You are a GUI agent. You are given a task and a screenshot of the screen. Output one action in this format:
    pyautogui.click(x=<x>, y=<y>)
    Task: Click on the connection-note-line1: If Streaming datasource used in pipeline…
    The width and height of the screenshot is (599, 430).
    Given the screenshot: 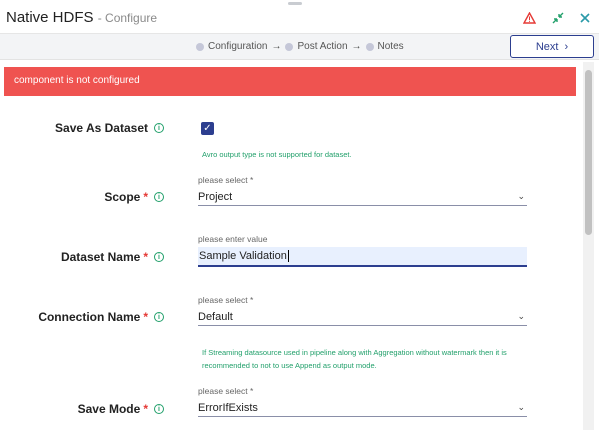 What is the action you would take?
    pyautogui.click(x=354, y=352)
    